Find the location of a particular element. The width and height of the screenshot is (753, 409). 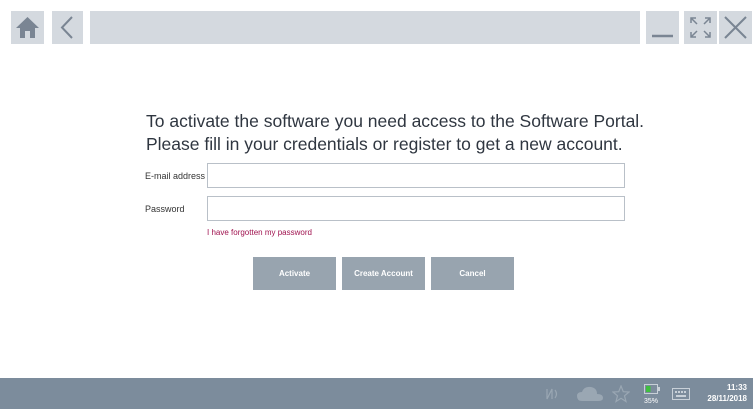

email-field is located at coordinates (416, 175).